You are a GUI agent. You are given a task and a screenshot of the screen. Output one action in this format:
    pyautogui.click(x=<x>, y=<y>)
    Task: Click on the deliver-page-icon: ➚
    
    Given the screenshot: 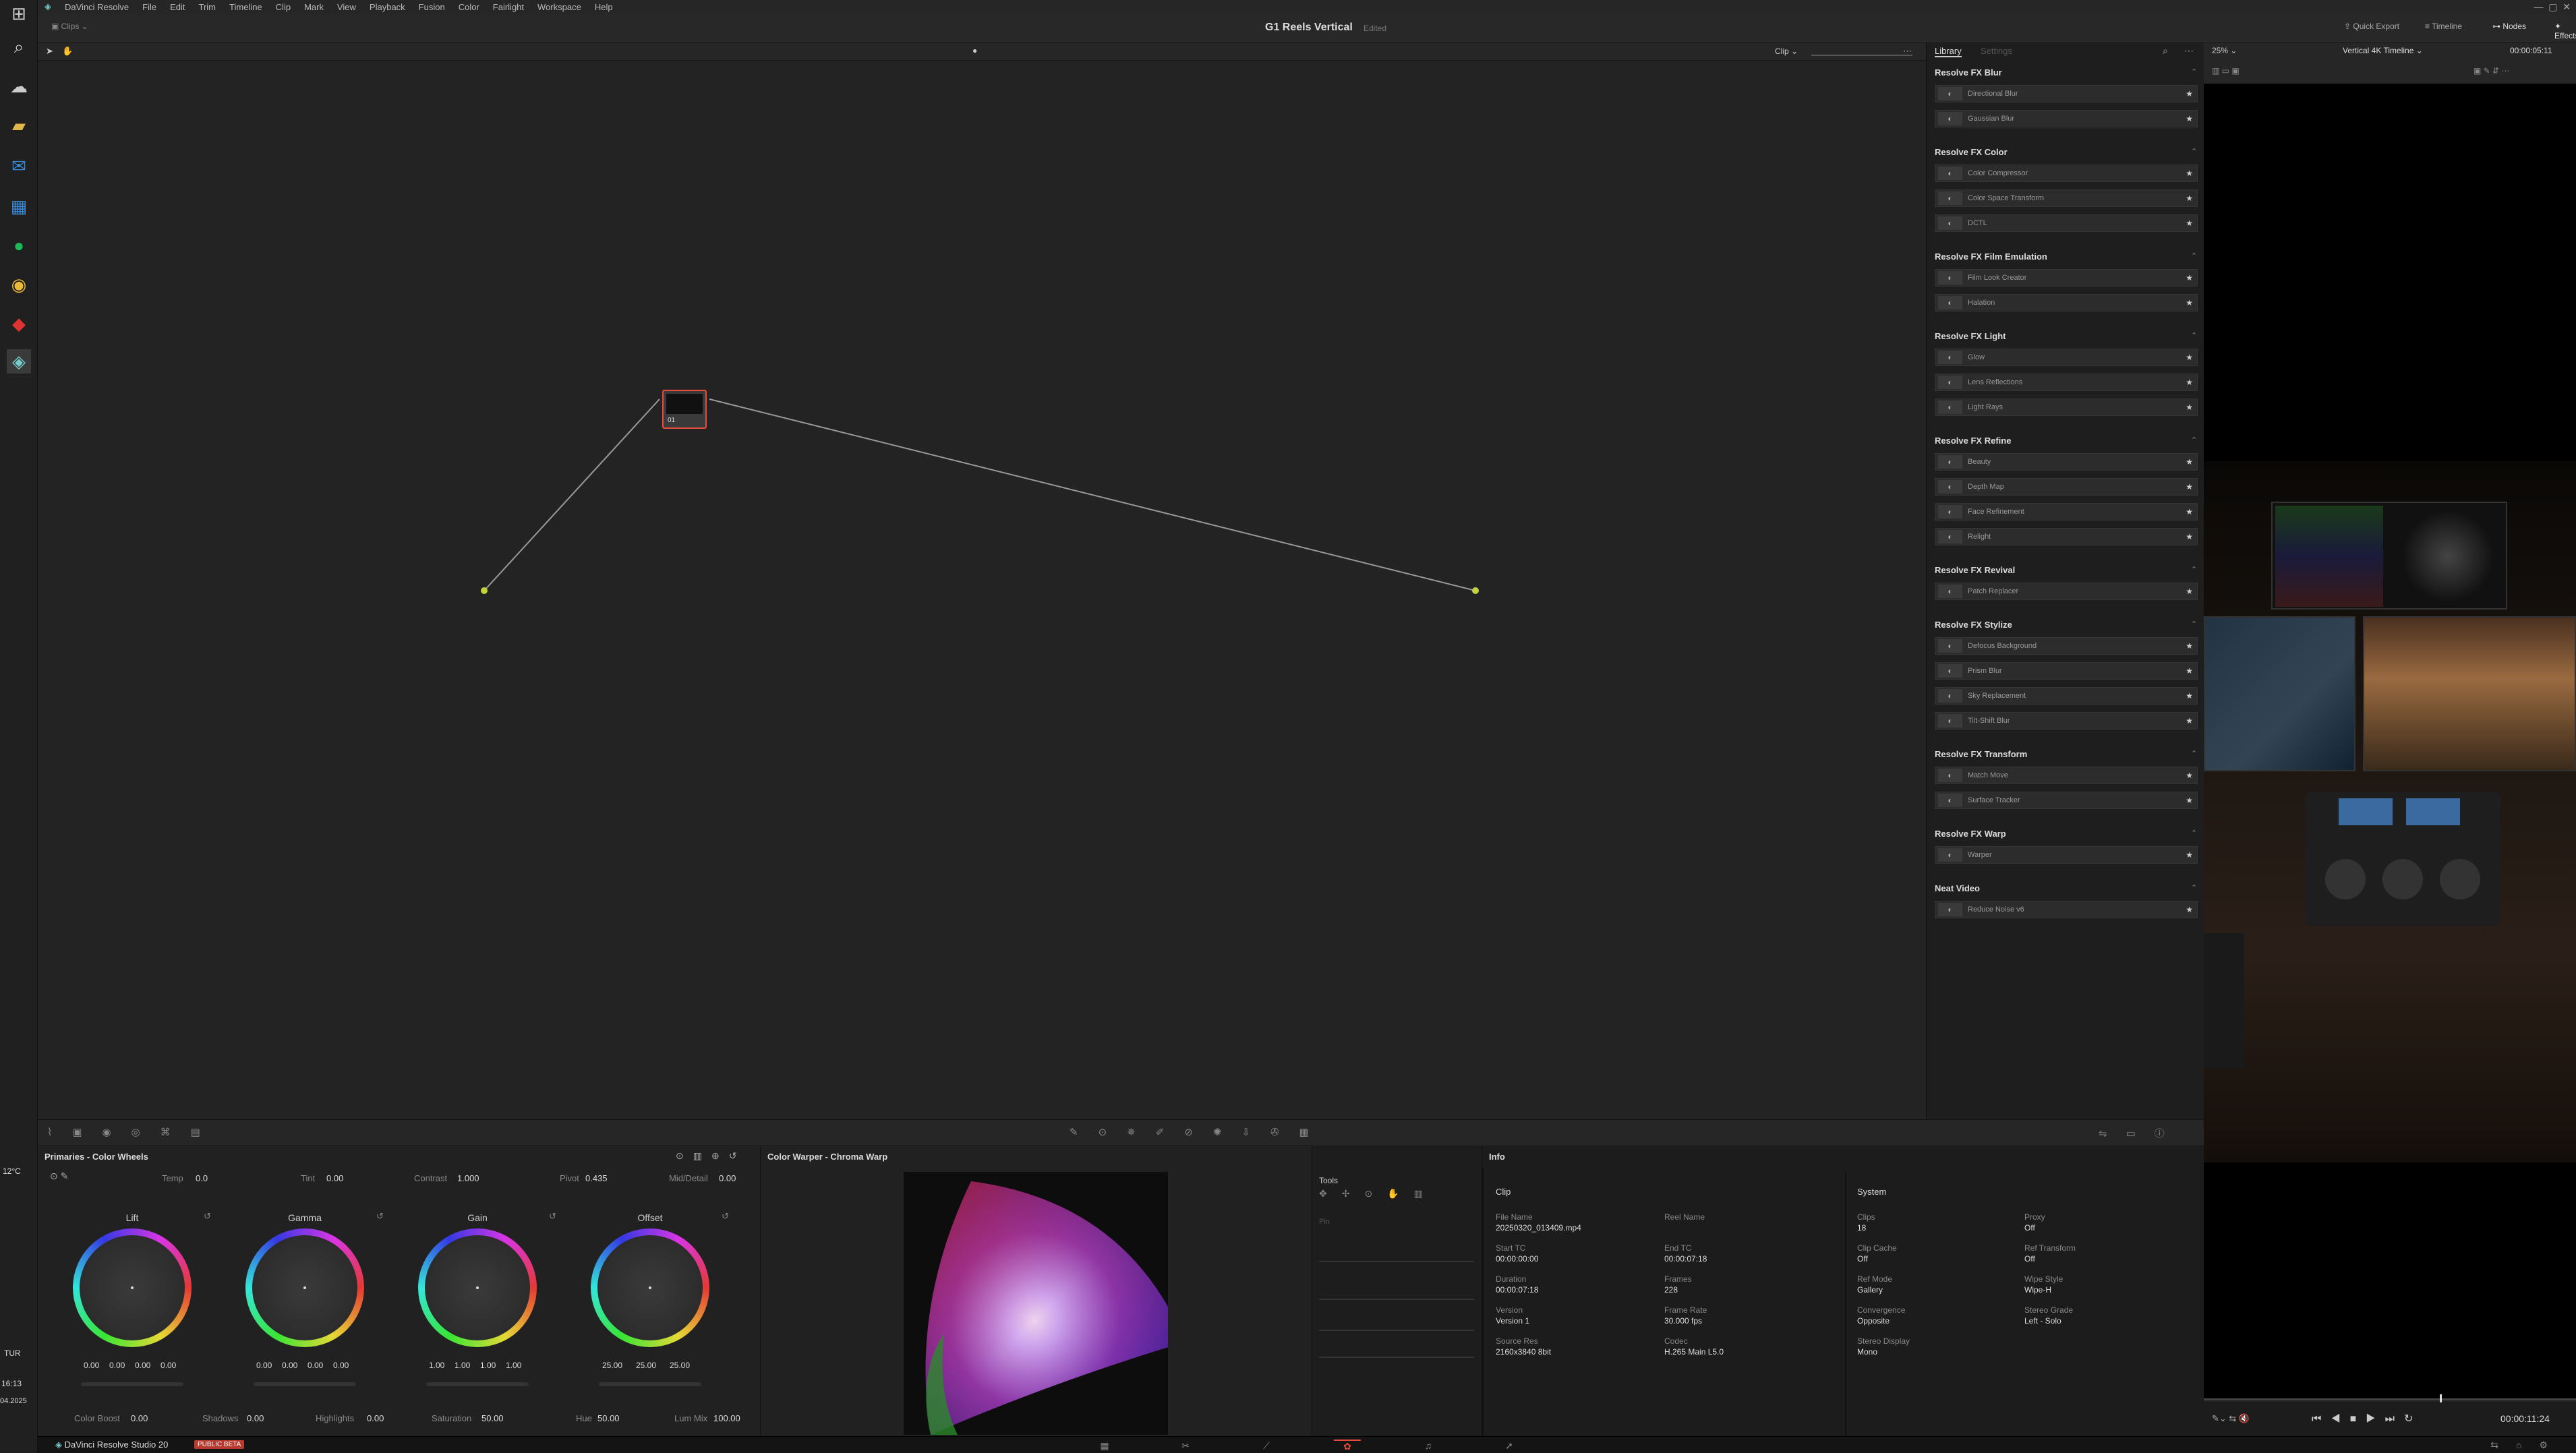 What is the action you would take?
    pyautogui.click(x=1510, y=1446)
    